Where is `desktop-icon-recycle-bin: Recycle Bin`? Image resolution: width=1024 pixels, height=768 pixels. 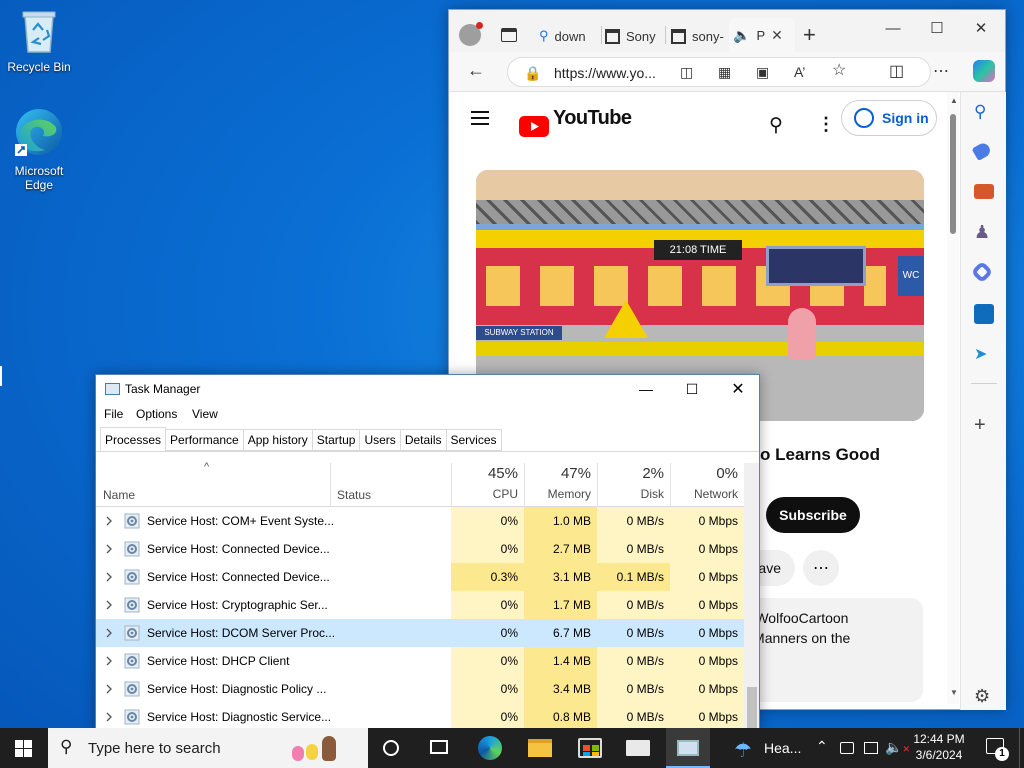 desktop-icon-recycle-bin: Recycle Bin is located at coordinates (39, 41).